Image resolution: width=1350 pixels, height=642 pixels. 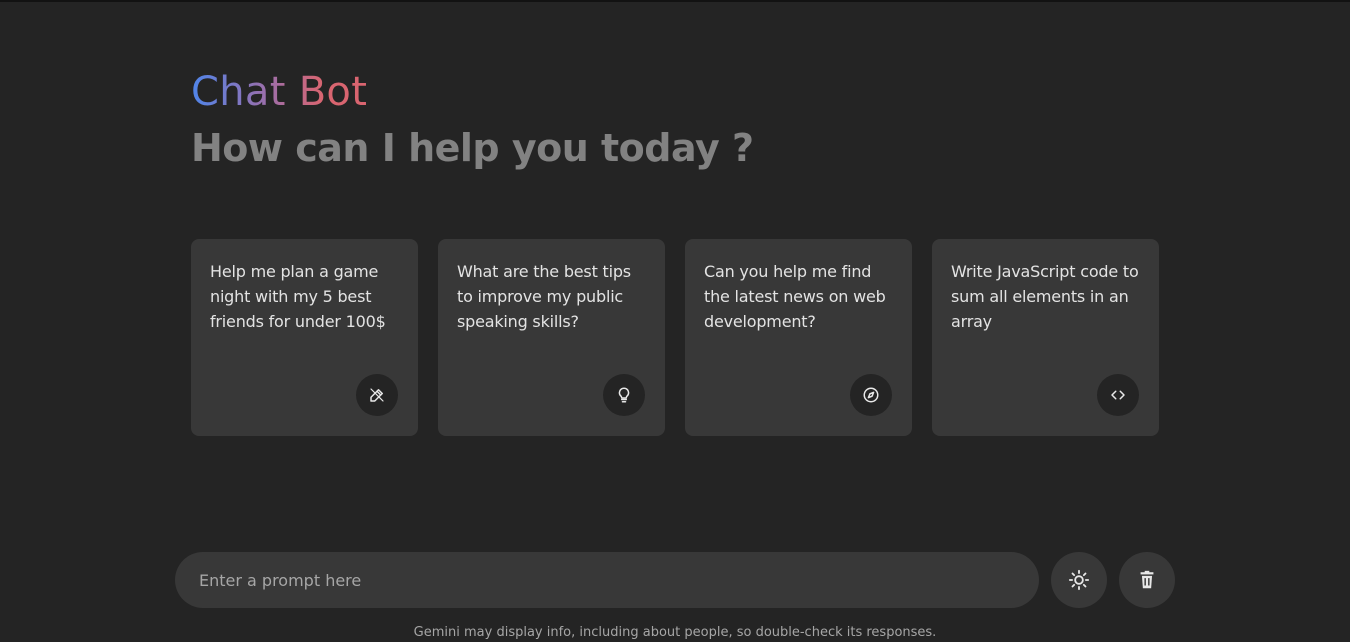 I want to click on app-title: Chat Bot, so click(x=279, y=92).